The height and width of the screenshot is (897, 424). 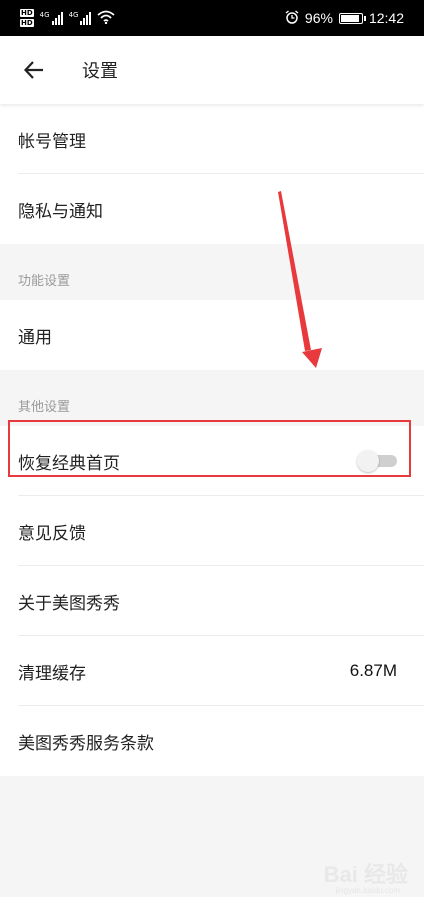 I want to click on battery-percent: 96%, so click(x=318, y=18).